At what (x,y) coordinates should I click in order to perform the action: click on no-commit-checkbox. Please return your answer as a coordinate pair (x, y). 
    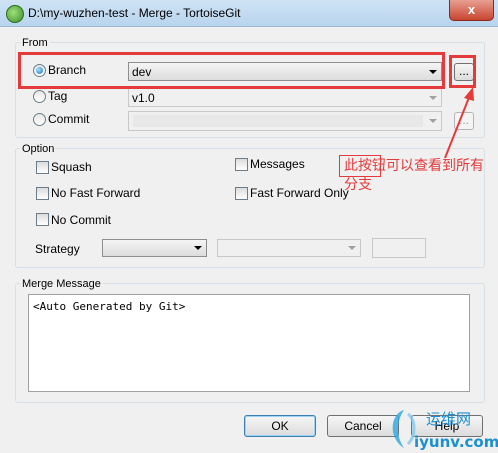
    Looking at the image, I should click on (42, 219).